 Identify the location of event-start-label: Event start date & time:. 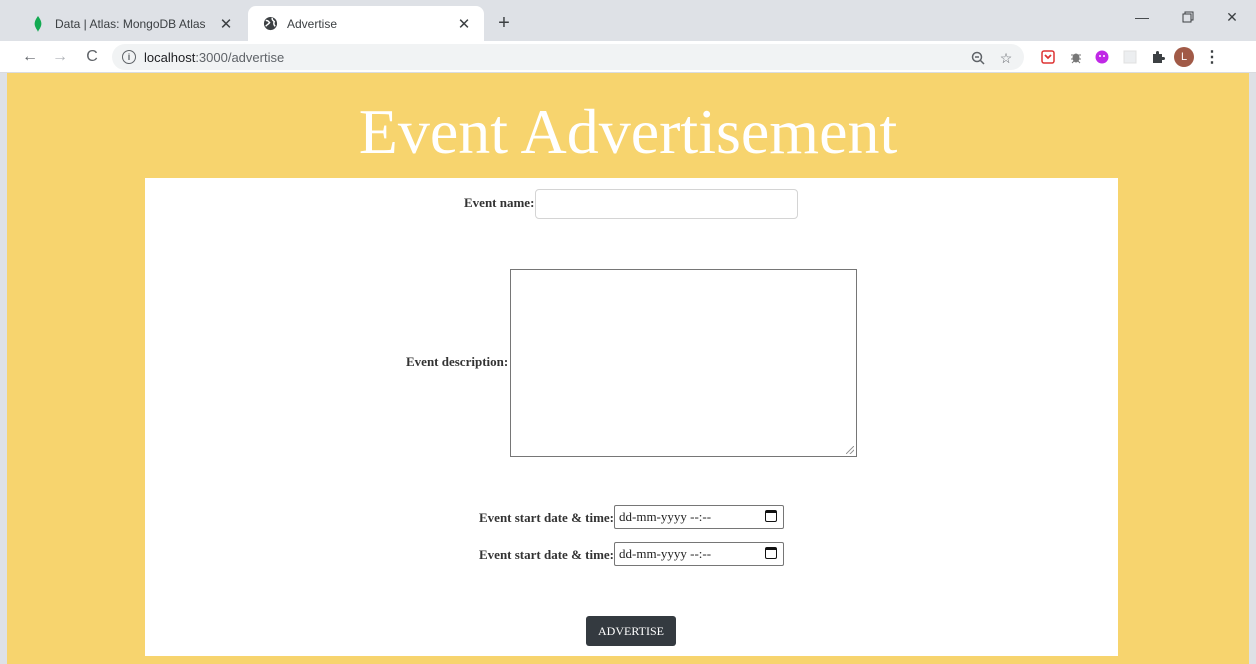
(547, 517).